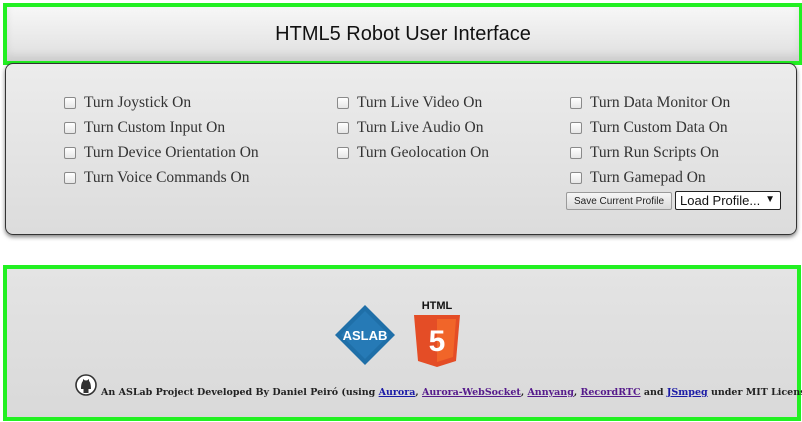  What do you see at coordinates (770, 199) in the screenshot?
I see `dropdown-arrow-icon: ▼` at bounding box center [770, 199].